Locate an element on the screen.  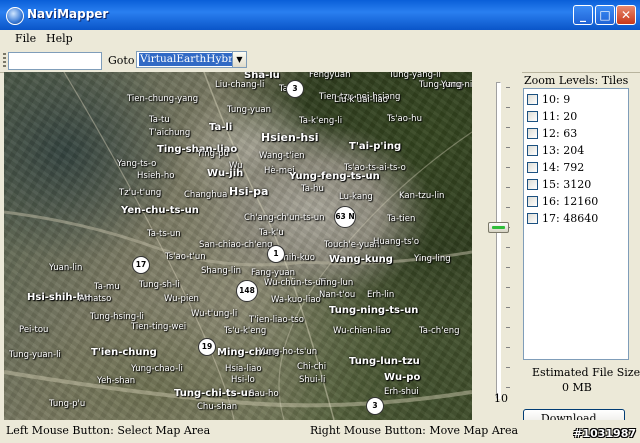
route-shield-icon: 1 is located at coordinates (276, 254).